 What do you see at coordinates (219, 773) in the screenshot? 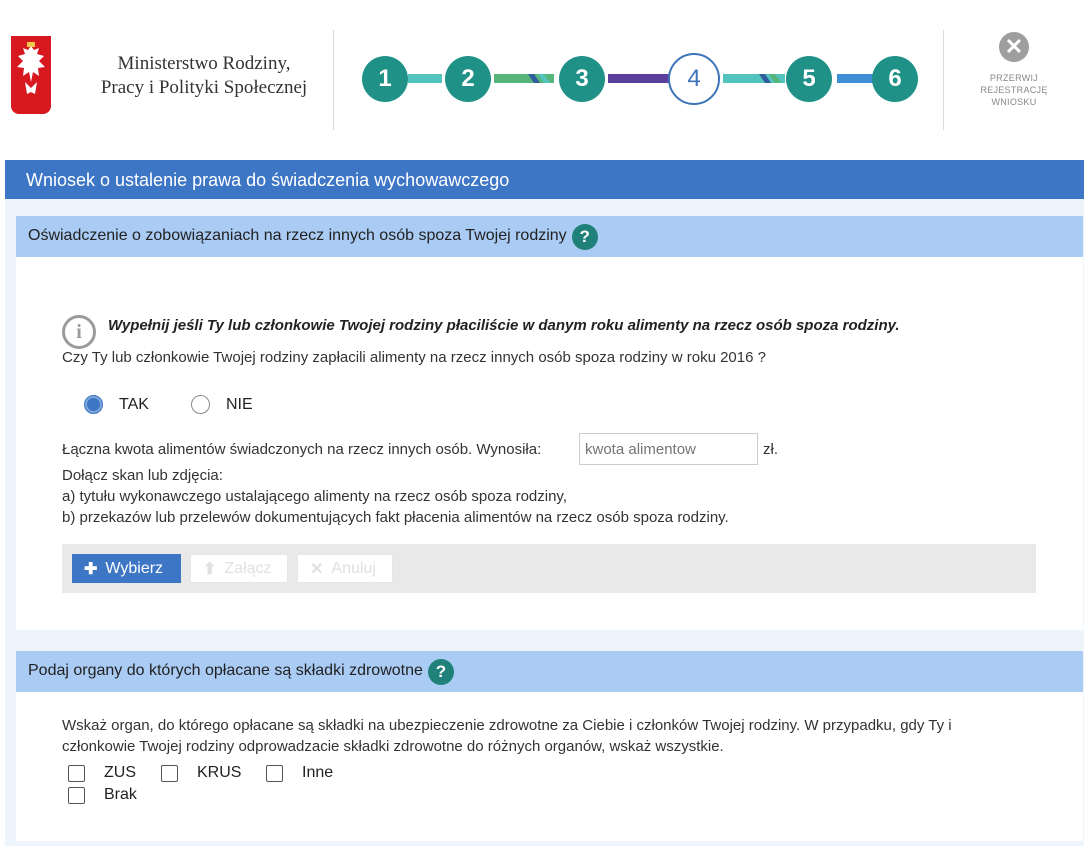
I see `checkbox-krus-label: KRUS` at bounding box center [219, 773].